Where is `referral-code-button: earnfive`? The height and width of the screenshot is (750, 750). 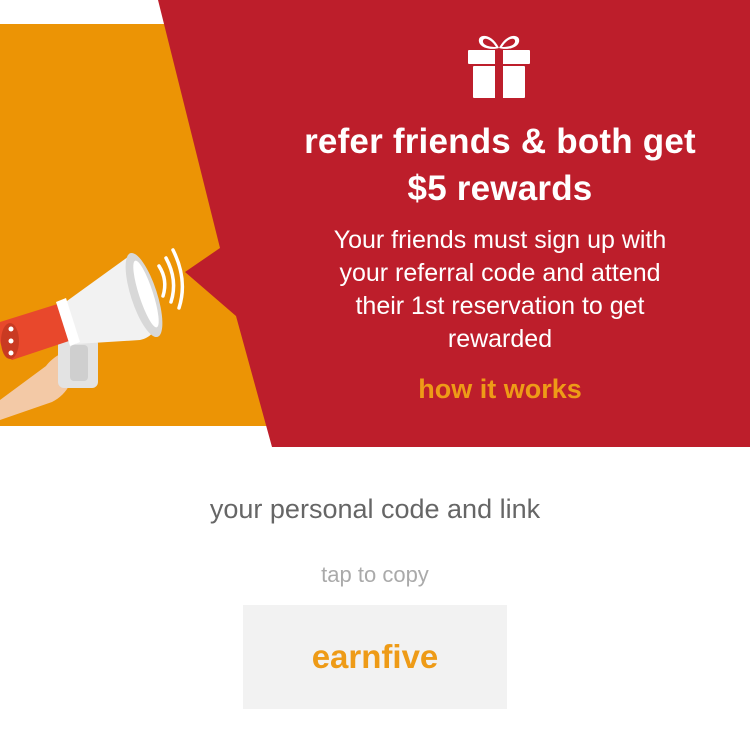 referral-code-button: earnfive is located at coordinates (375, 657).